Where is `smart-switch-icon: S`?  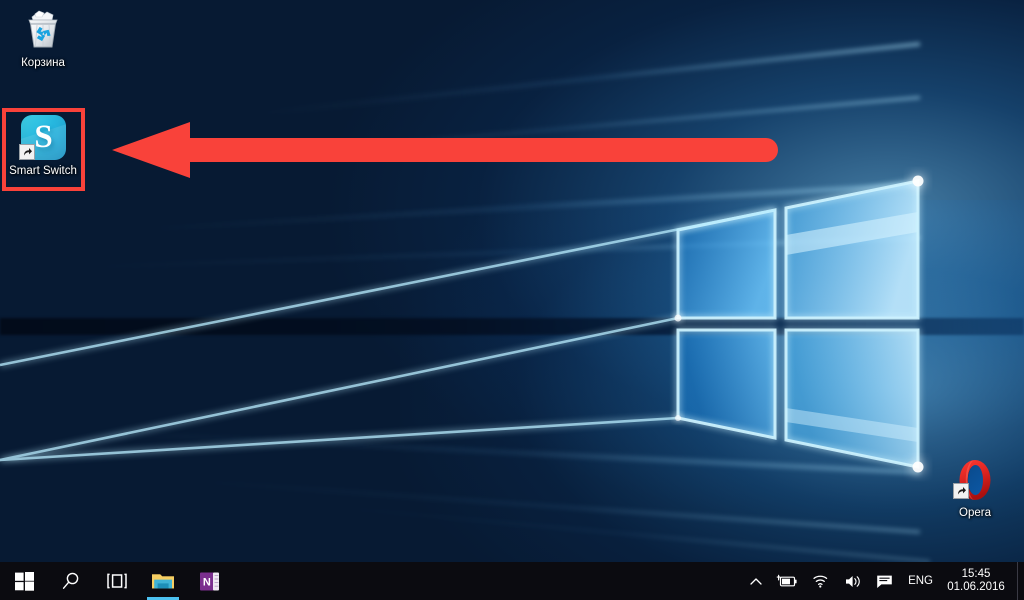
smart-switch-icon: S is located at coordinates (43, 138).